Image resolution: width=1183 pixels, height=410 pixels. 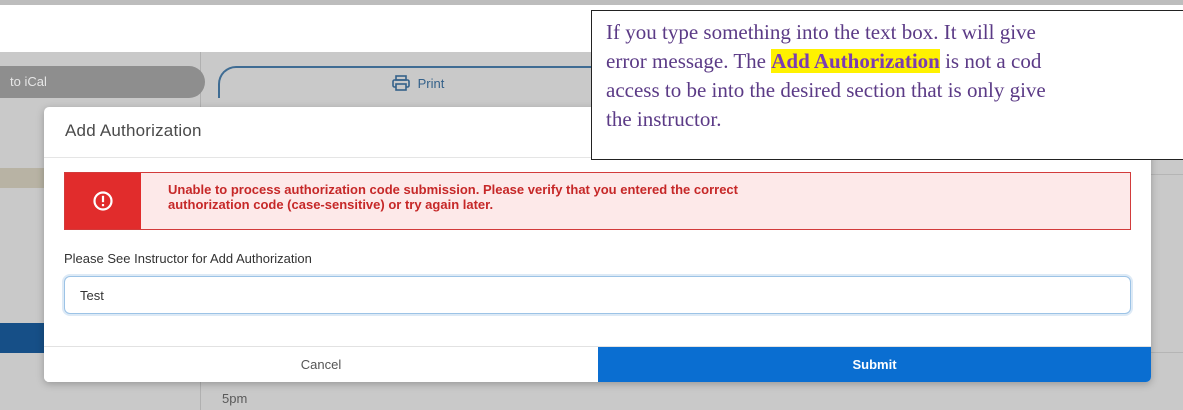 What do you see at coordinates (133, 130) in the screenshot?
I see `dialog-title: Add Authorization` at bounding box center [133, 130].